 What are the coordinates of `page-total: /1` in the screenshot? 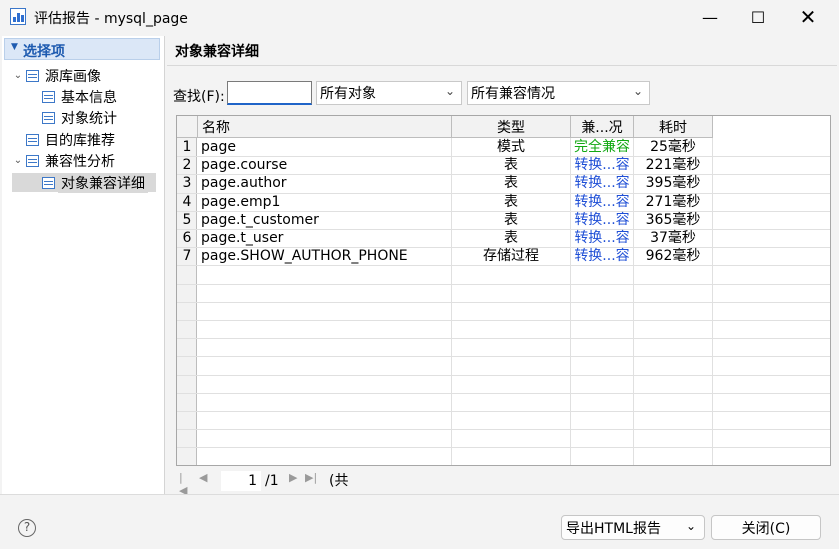 It's located at (272, 481).